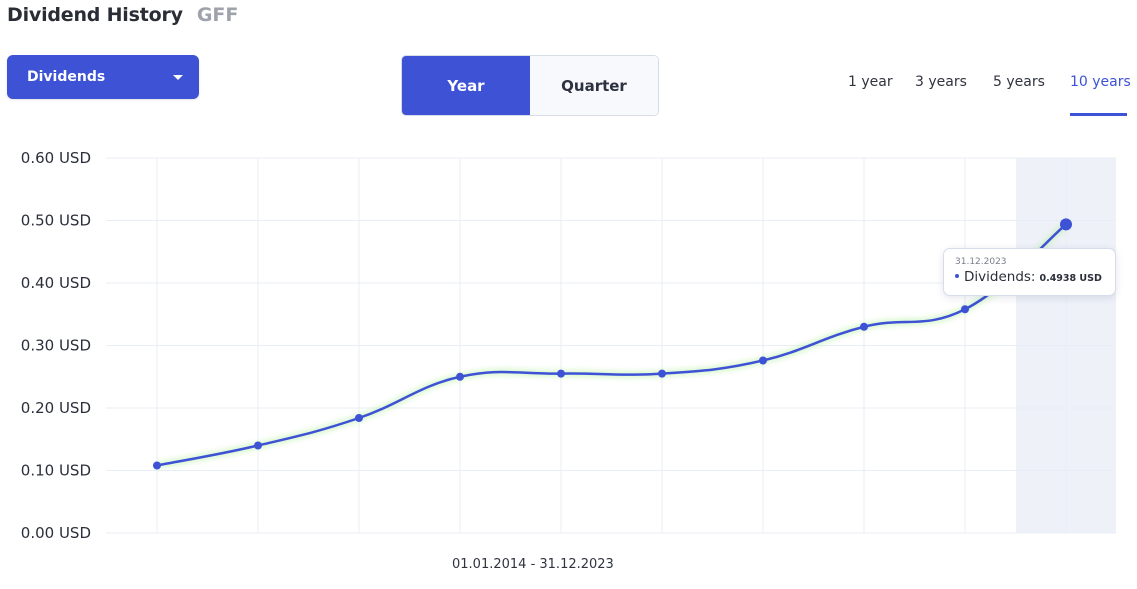  I want to click on active-range-underline, so click(1098, 114).